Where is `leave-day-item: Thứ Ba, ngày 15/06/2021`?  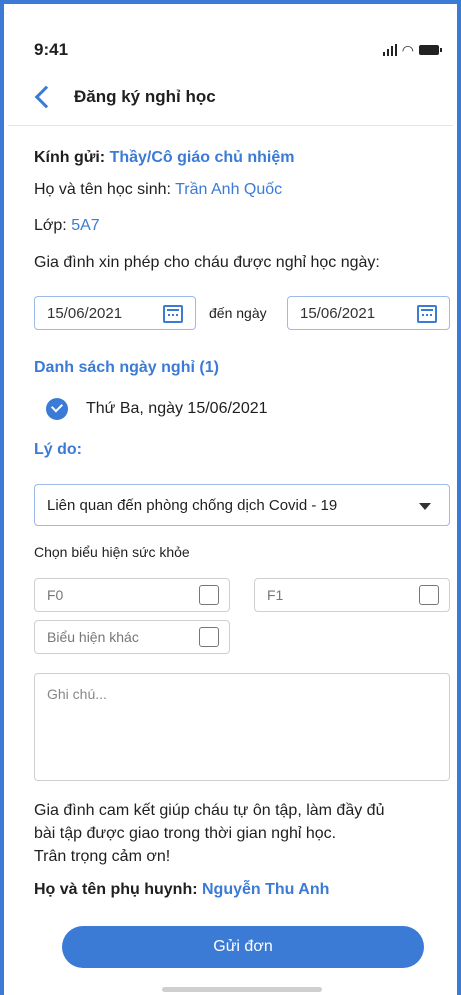 leave-day-item: Thứ Ba, ngày 15/06/2021 is located at coordinates (177, 408).